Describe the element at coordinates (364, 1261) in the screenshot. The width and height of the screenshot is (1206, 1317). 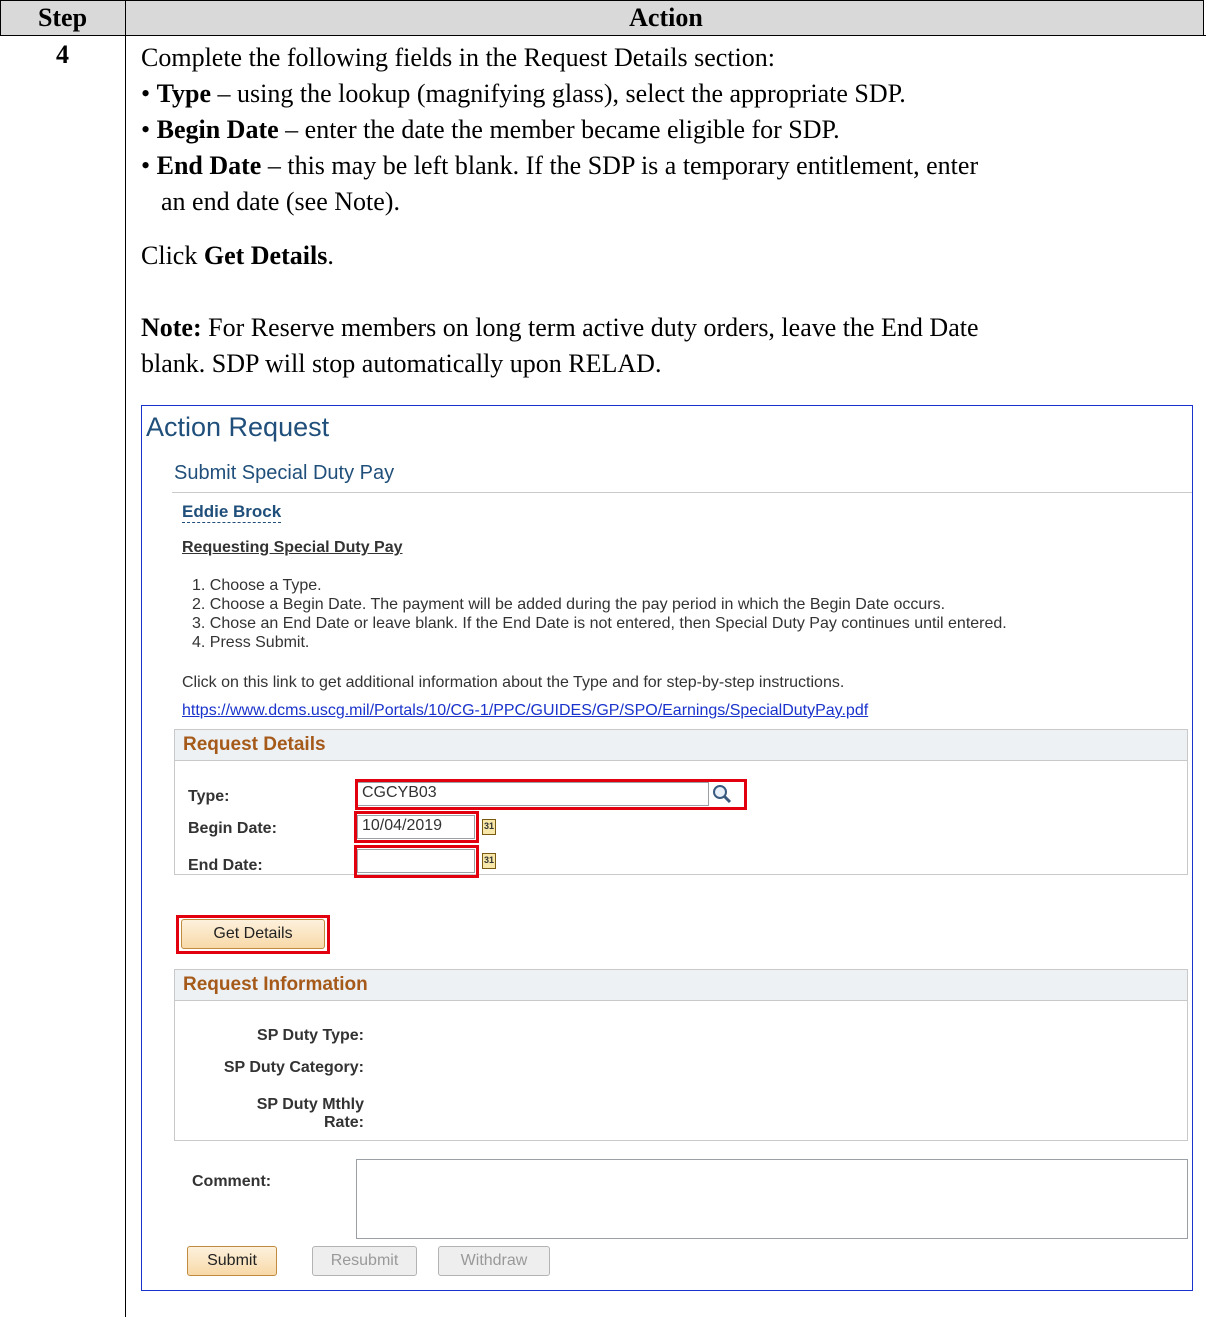
I see `resubmit-button: Resubmit` at that location.